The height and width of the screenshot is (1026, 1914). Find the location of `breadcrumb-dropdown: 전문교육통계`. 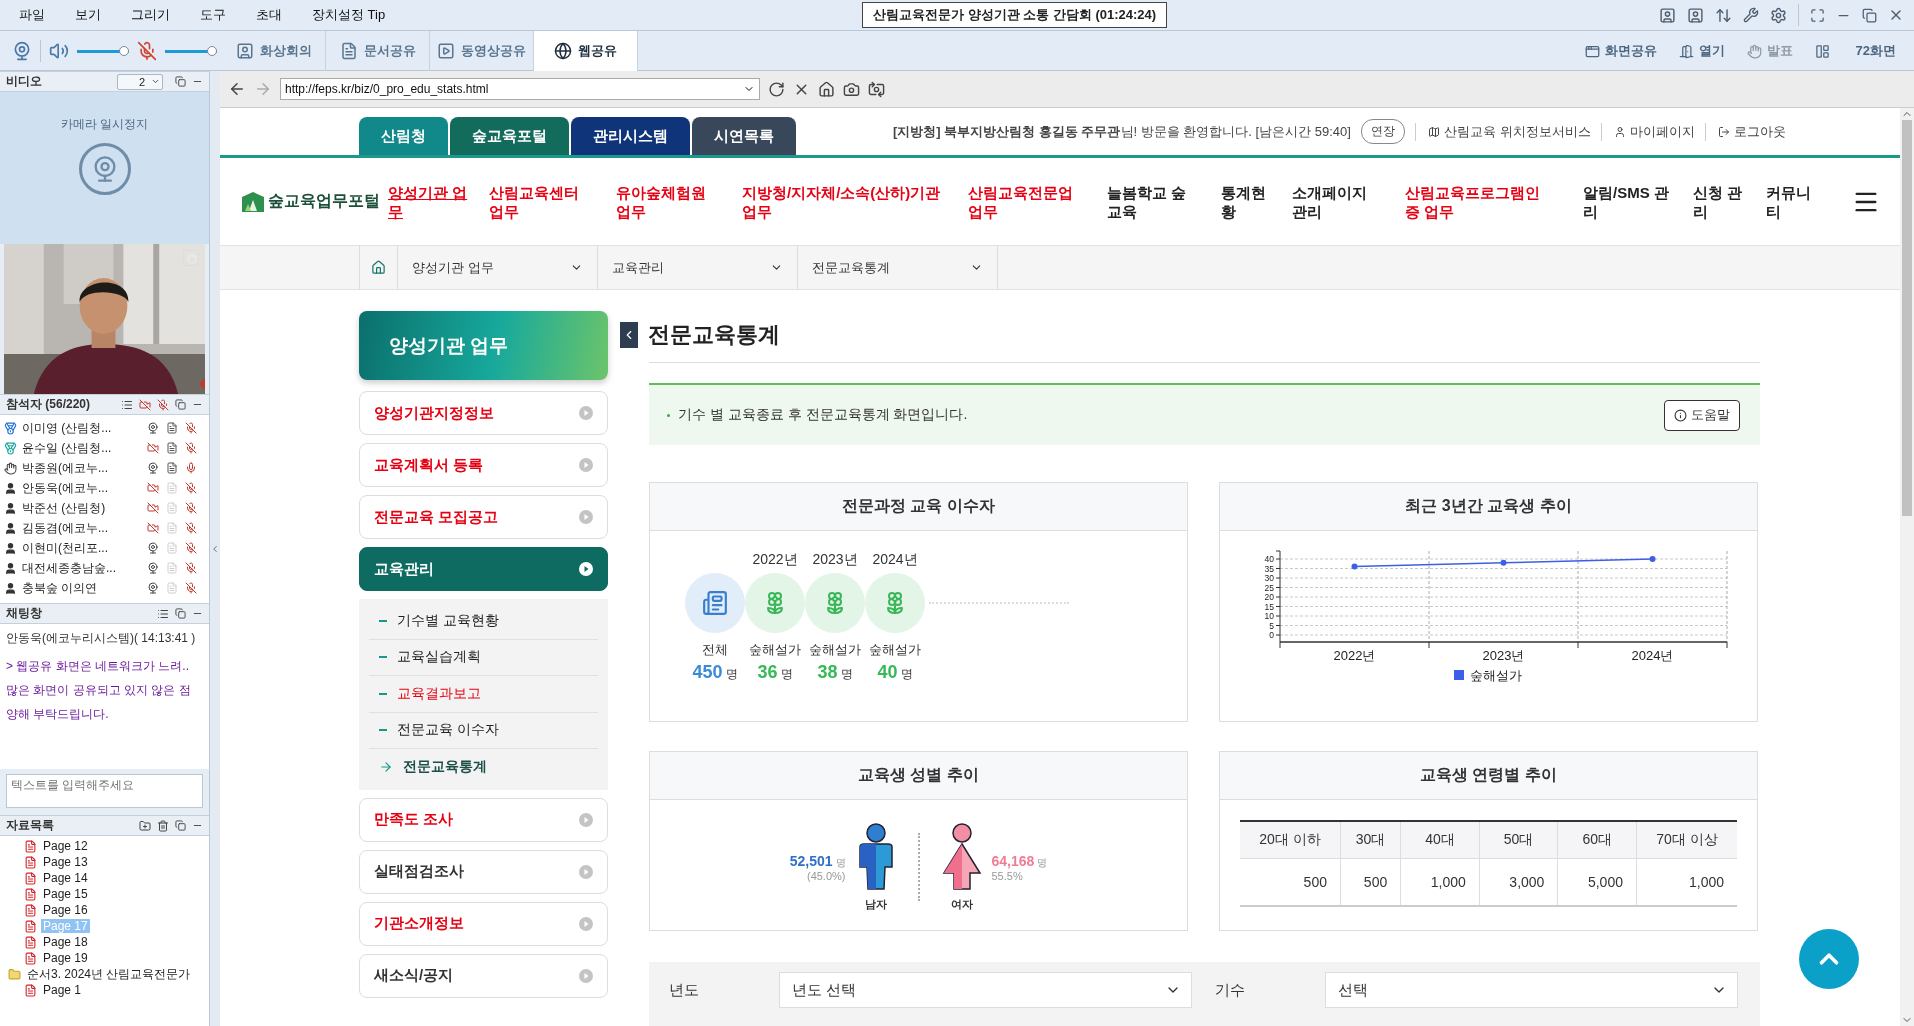

breadcrumb-dropdown: 전문교육통계 is located at coordinates (898, 267).